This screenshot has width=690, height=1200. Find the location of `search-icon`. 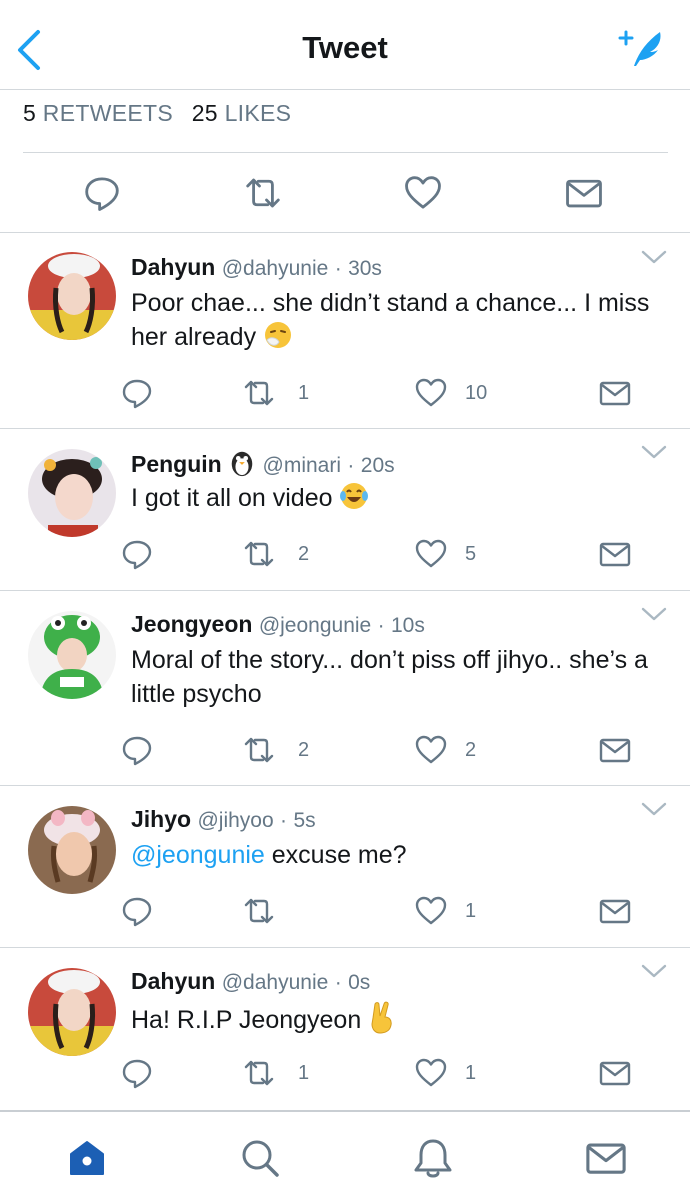

search-icon is located at coordinates (260, 1158).